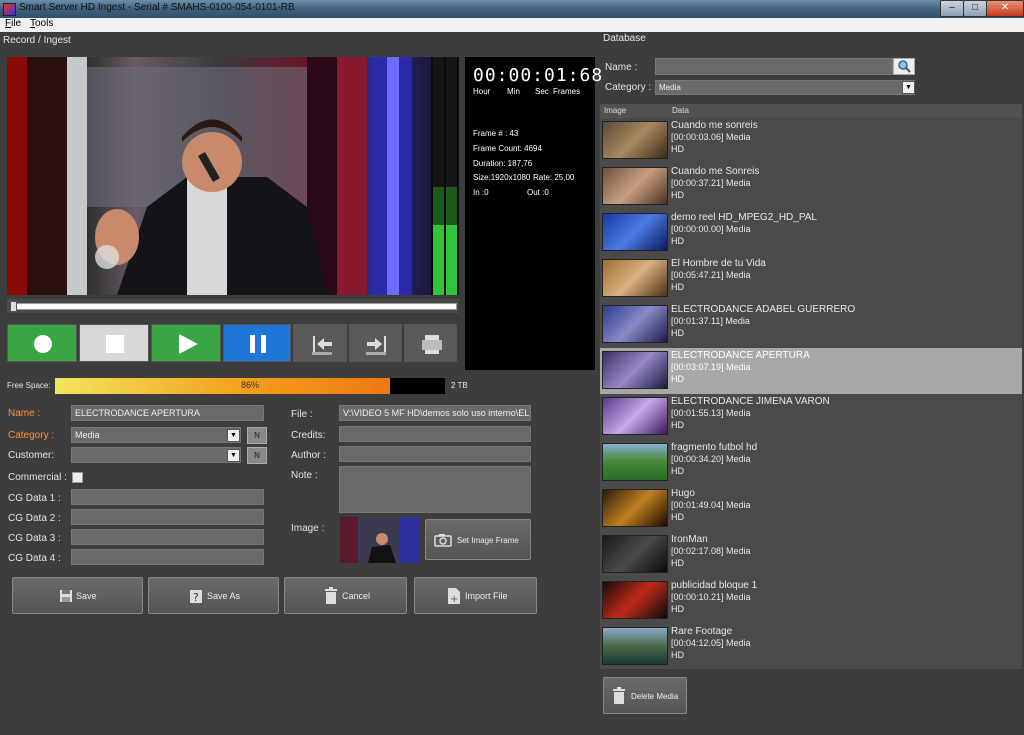  Describe the element at coordinates (37, 40) in the screenshot. I see `record-section-title: Record / Ingest` at that location.